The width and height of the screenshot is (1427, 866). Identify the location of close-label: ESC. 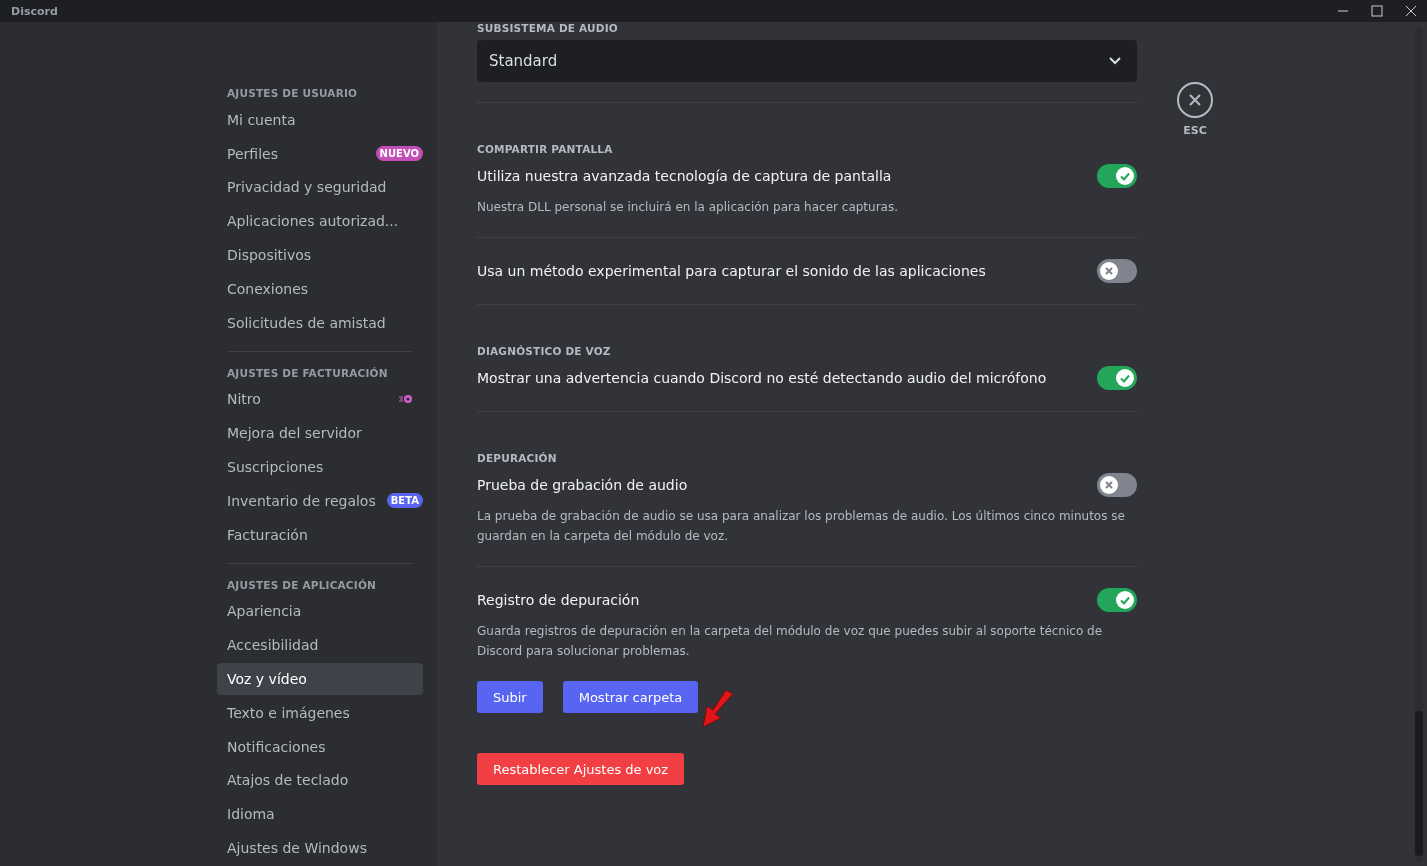
(1195, 130).